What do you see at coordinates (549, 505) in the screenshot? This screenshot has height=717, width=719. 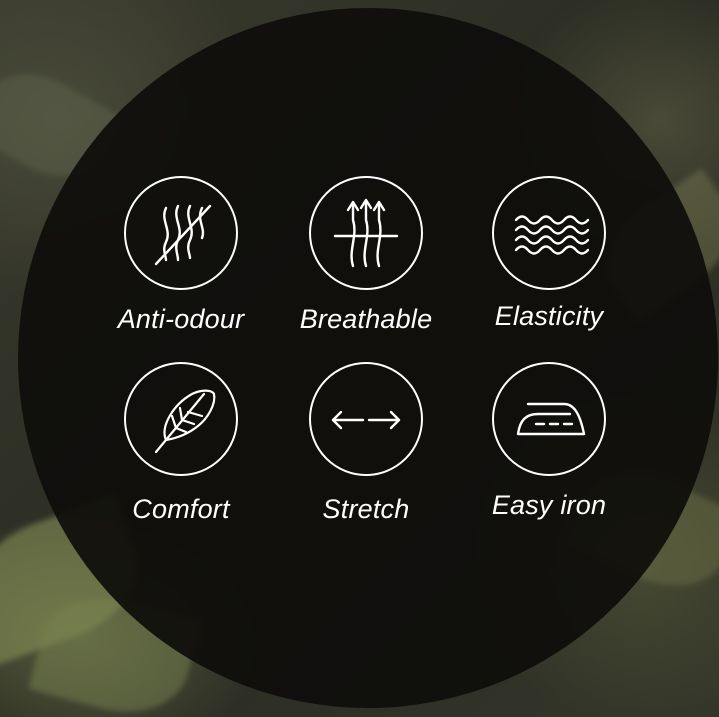 I see `feature-label: Easy iron` at bounding box center [549, 505].